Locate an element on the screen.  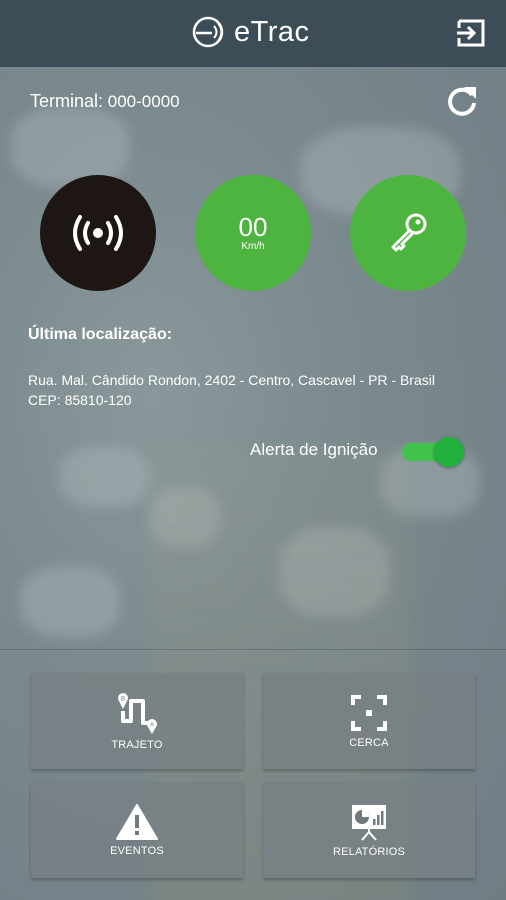
reports-button: RELATÓRIOS is located at coordinates (369, 830).